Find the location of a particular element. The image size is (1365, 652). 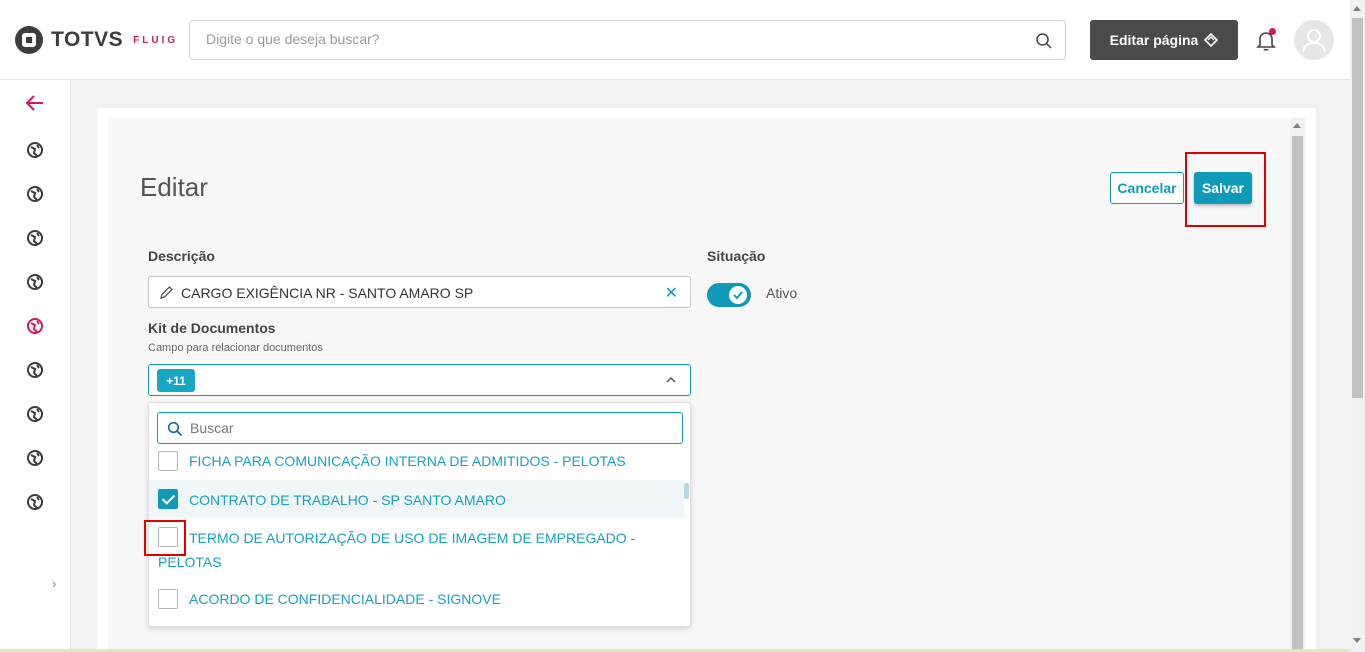

edit-page-label: Editar página is located at coordinates (1154, 40).